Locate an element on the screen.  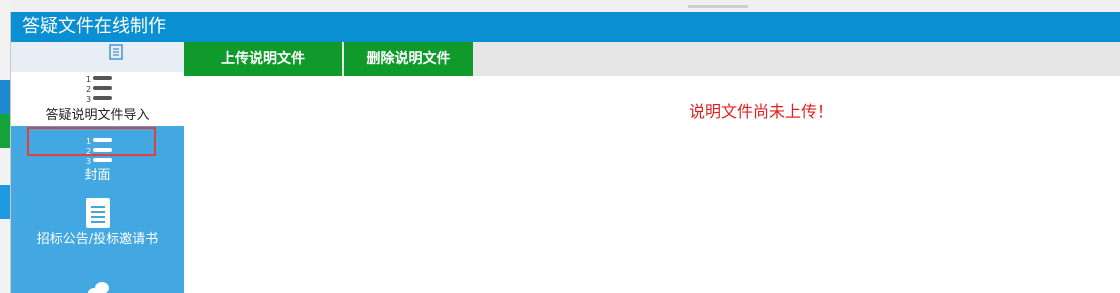
sidebar-item-tender-notice: 招标公告/投标邀请书 is located at coordinates (97, 236).